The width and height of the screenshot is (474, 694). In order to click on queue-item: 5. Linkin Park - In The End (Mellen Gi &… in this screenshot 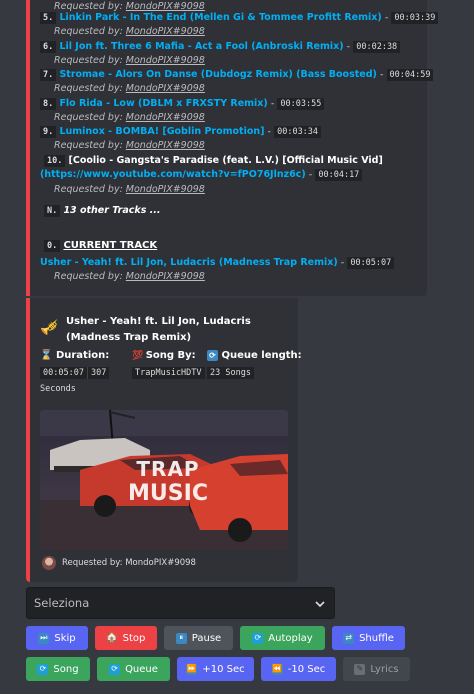, I will do `click(239, 18)`.